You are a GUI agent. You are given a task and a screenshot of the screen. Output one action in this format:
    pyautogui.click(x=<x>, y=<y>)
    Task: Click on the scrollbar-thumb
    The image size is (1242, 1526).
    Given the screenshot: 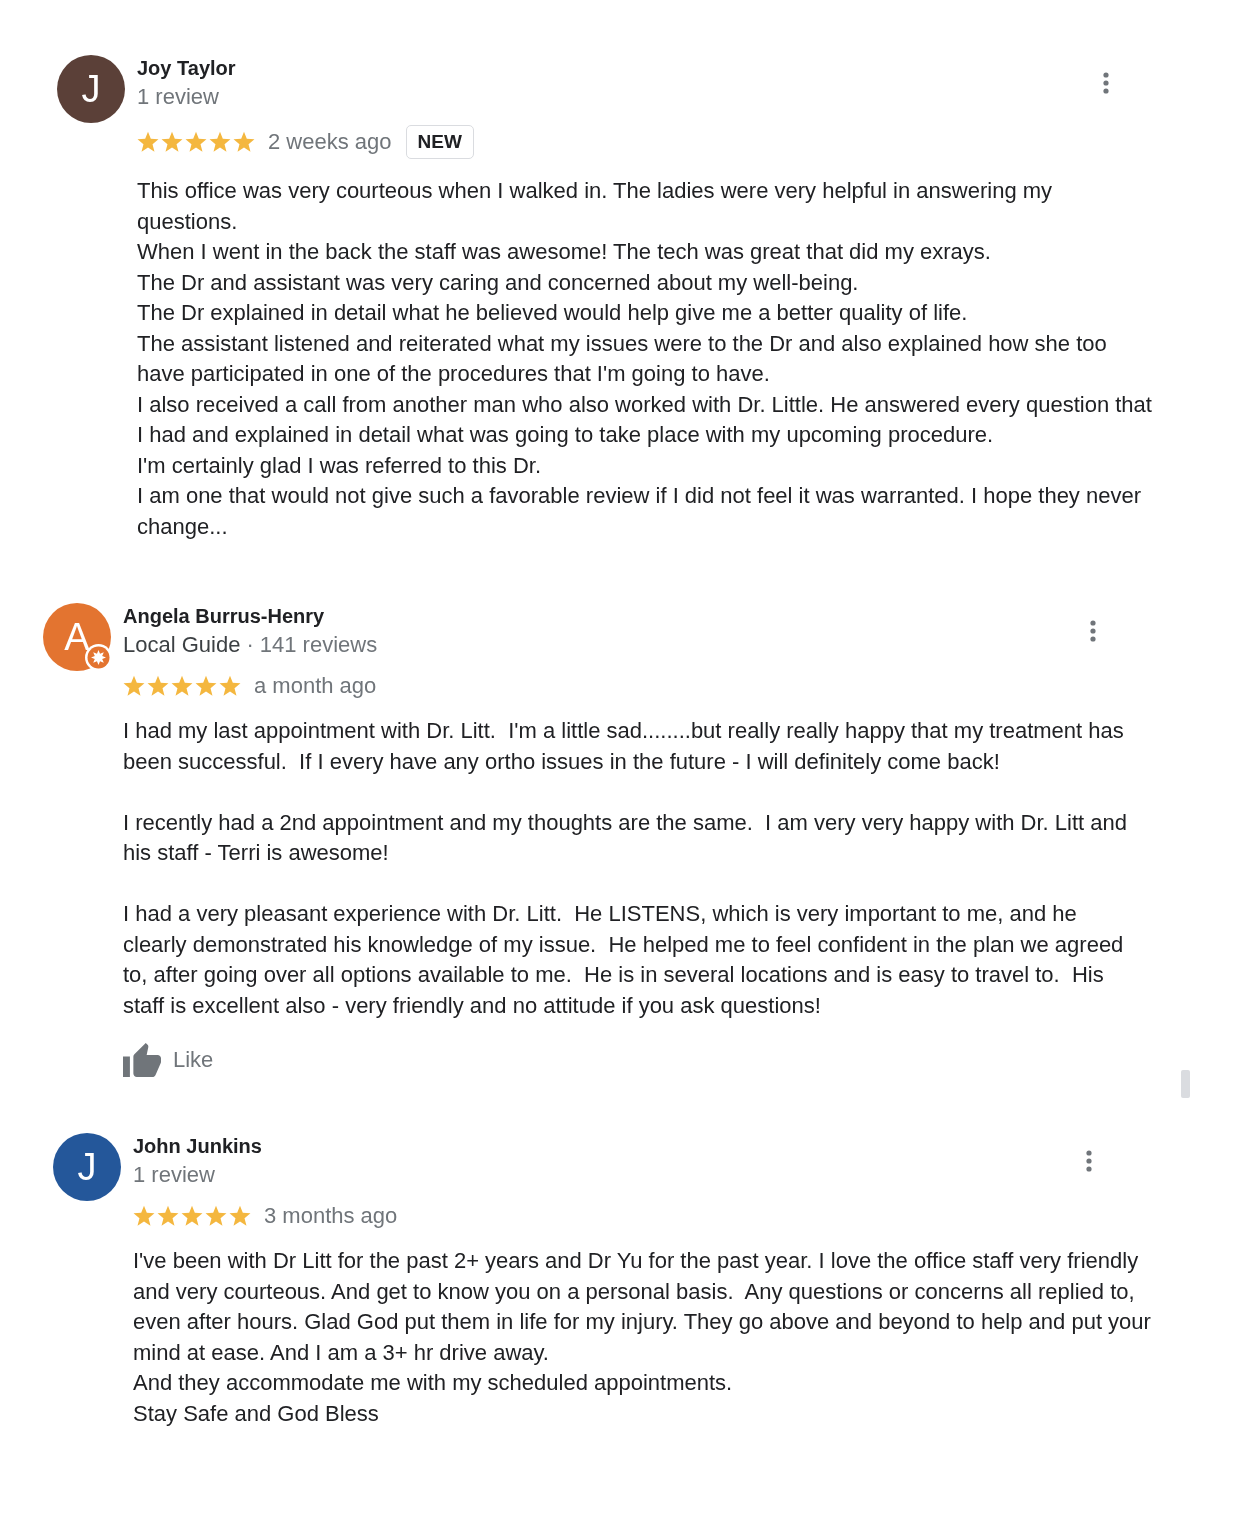 What is the action you would take?
    pyautogui.click(x=1185, y=1084)
    